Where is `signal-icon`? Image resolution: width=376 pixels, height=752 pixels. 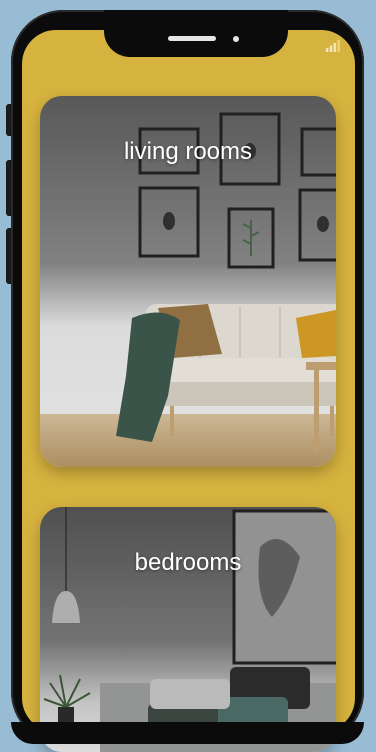 signal-icon is located at coordinates (333, 46).